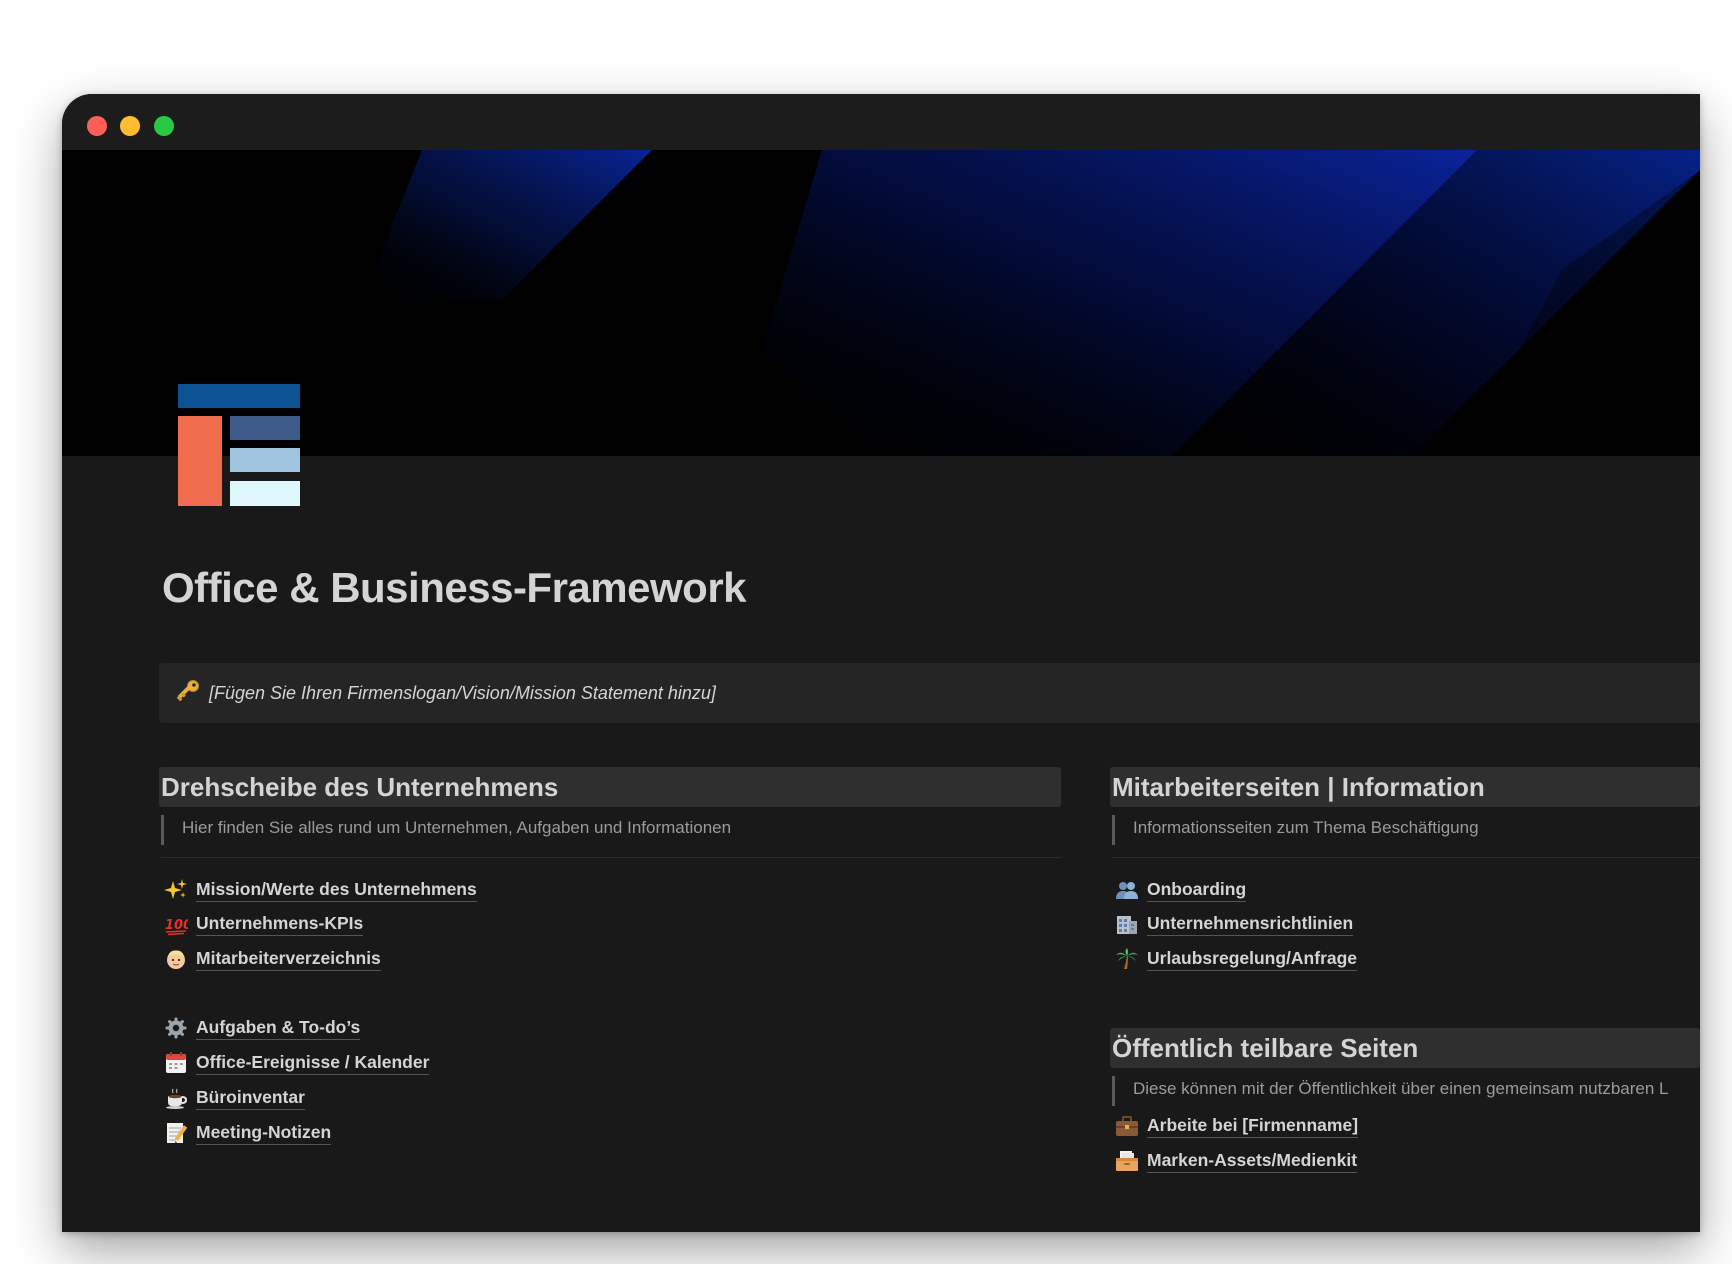  What do you see at coordinates (1405, 1048) in the screenshot?
I see `section-heading-public-pages: Öffentlich teilbare Seiten` at bounding box center [1405, 1048].